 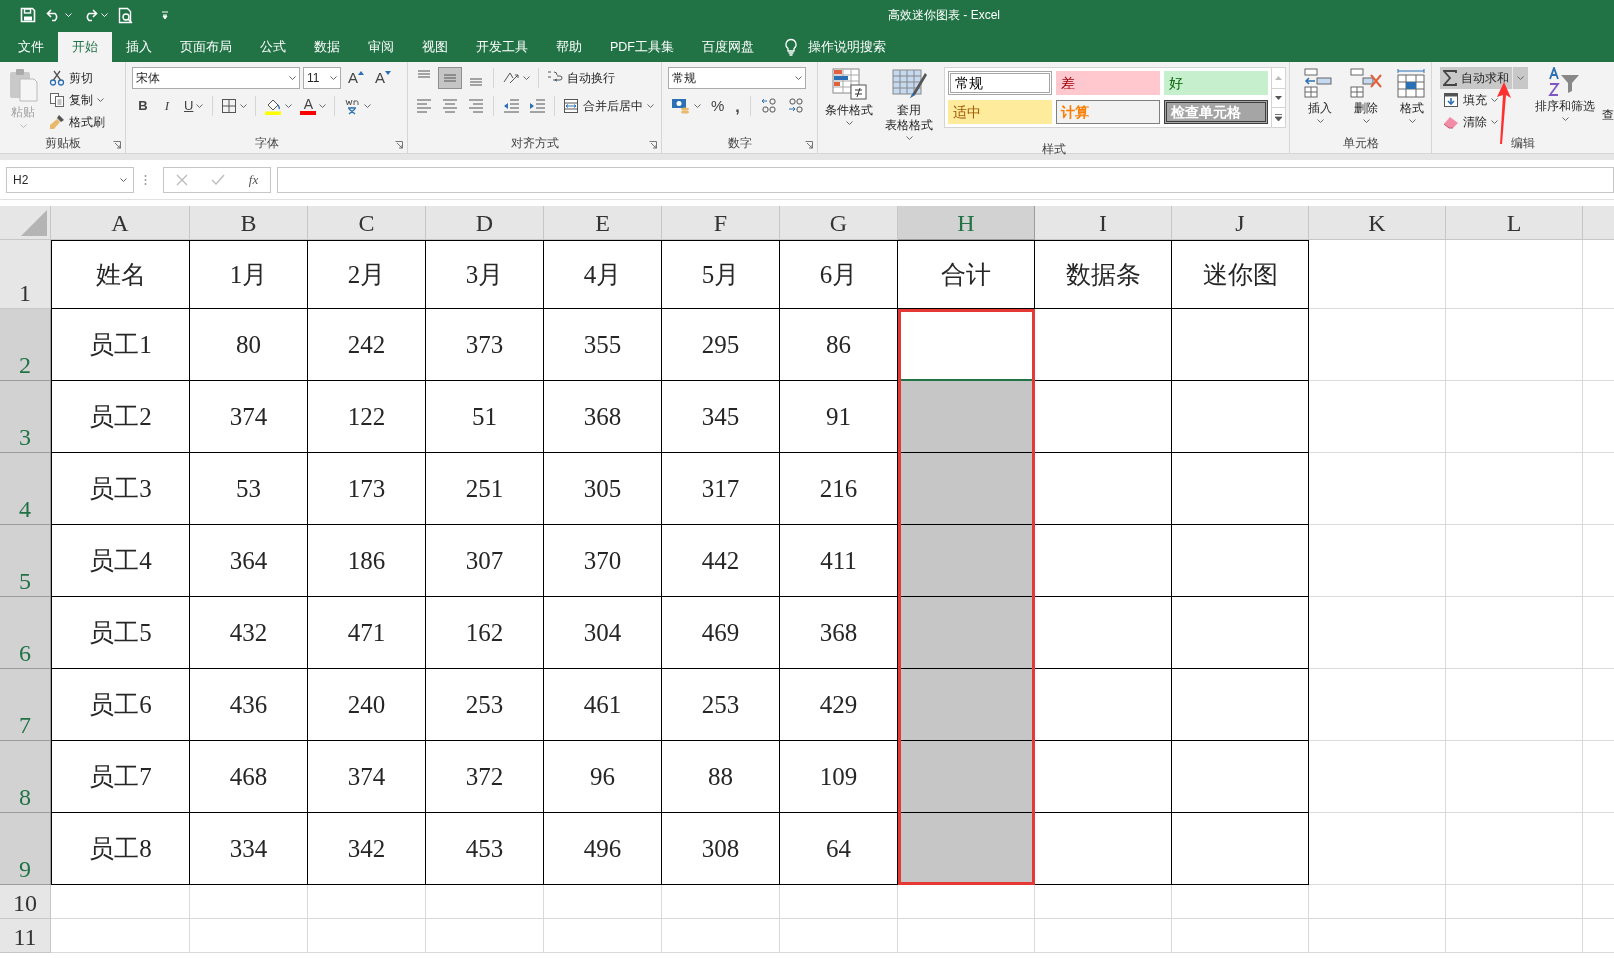 I want to click on cells-button: 插入, so click(x=1320, y=95).